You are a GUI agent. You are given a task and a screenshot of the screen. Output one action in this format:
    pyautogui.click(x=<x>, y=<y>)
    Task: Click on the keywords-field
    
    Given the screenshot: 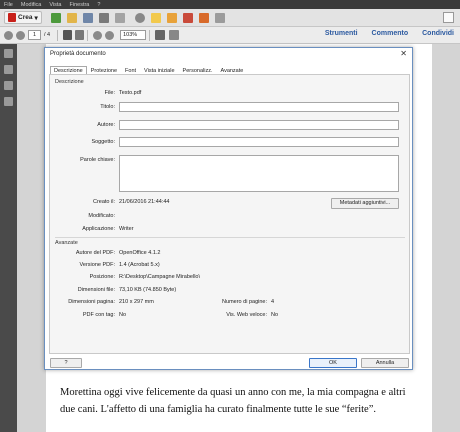 What is the action you would take?
    pyautogui.click(x=259, y=173)
    